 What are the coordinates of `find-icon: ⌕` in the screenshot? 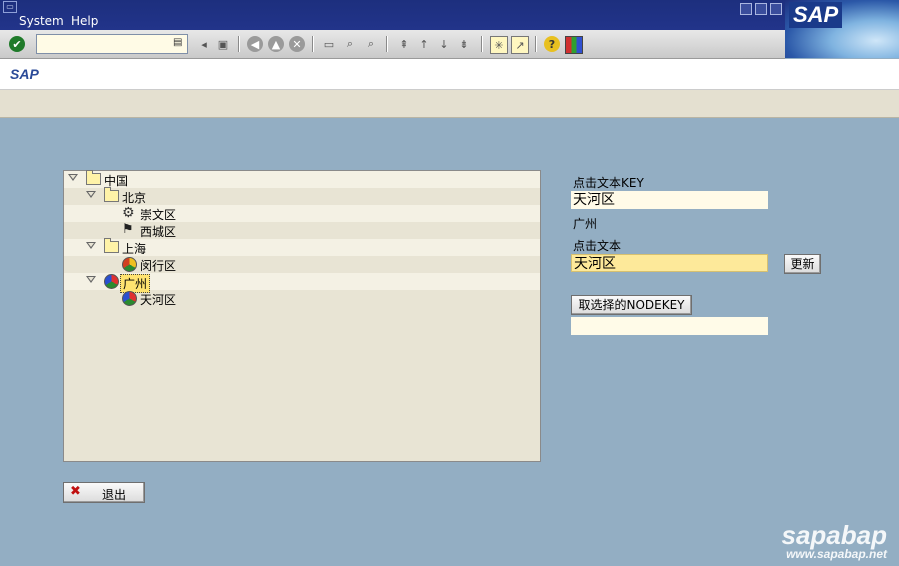 It's located at (350, 44).